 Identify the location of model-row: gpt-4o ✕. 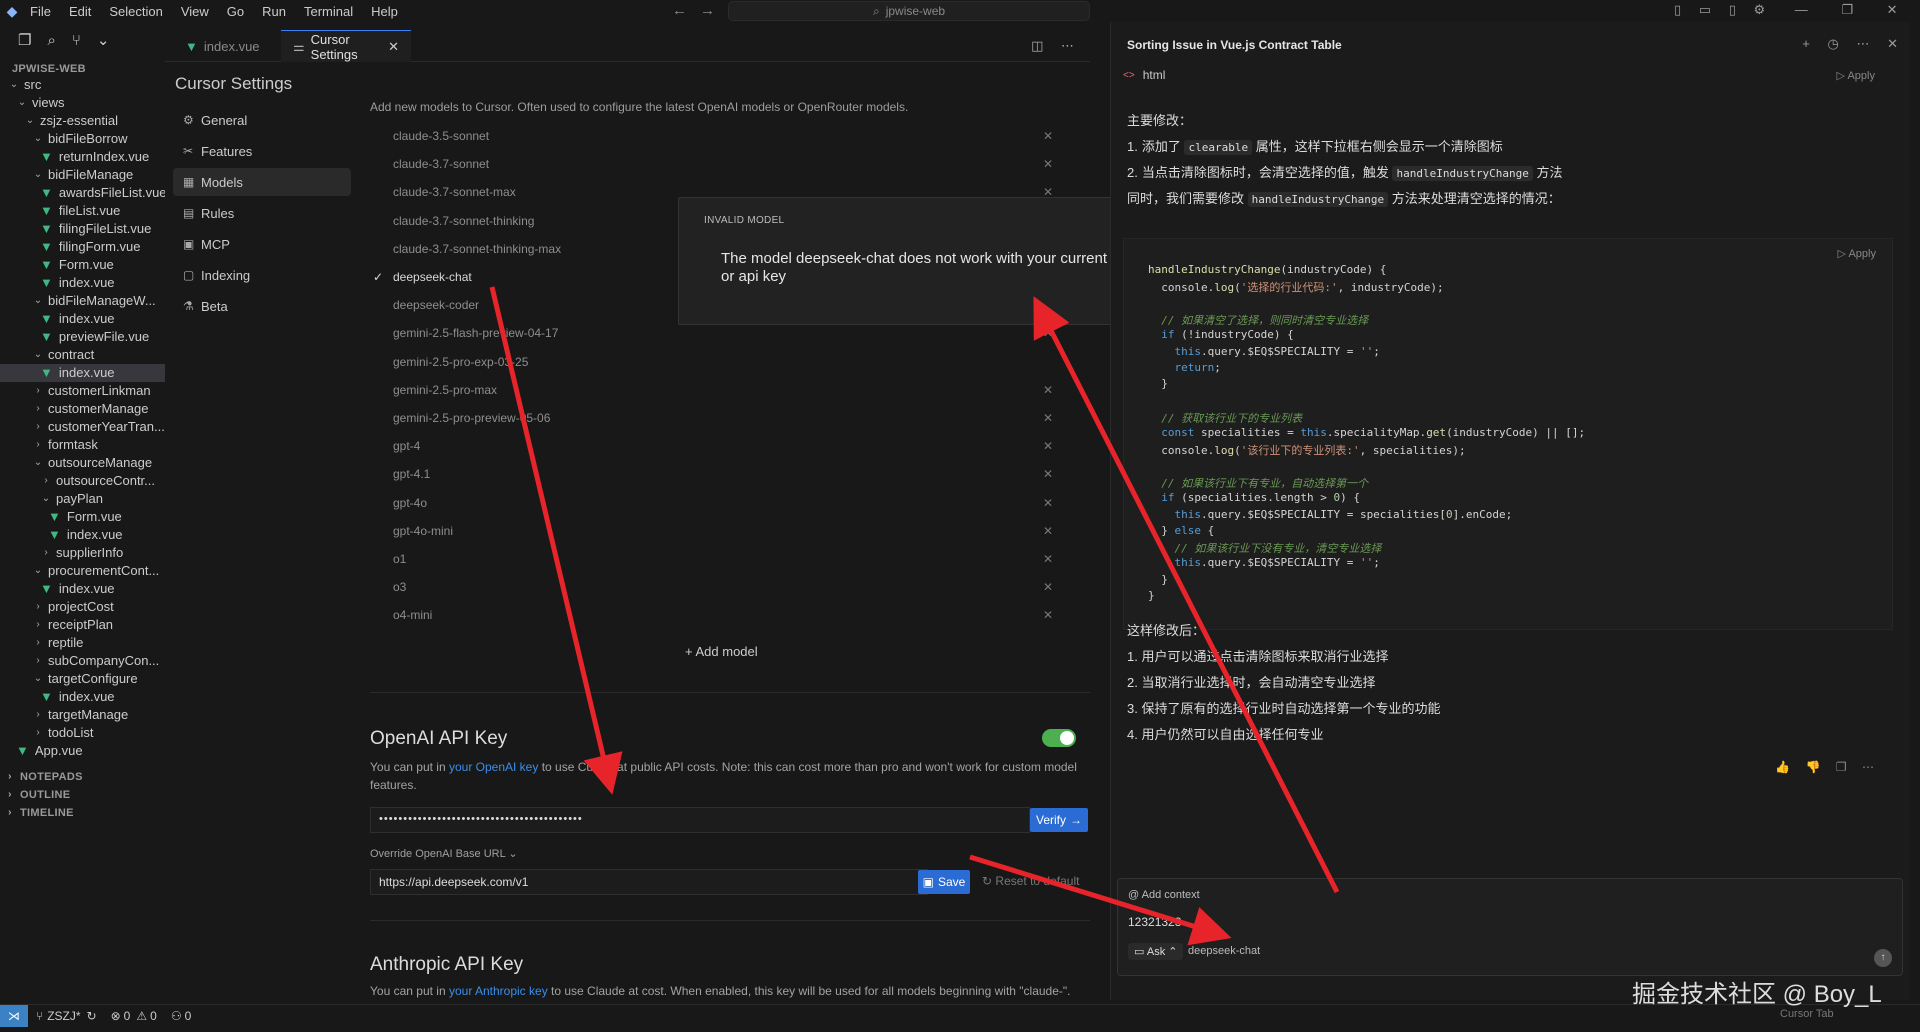
(728, 503).